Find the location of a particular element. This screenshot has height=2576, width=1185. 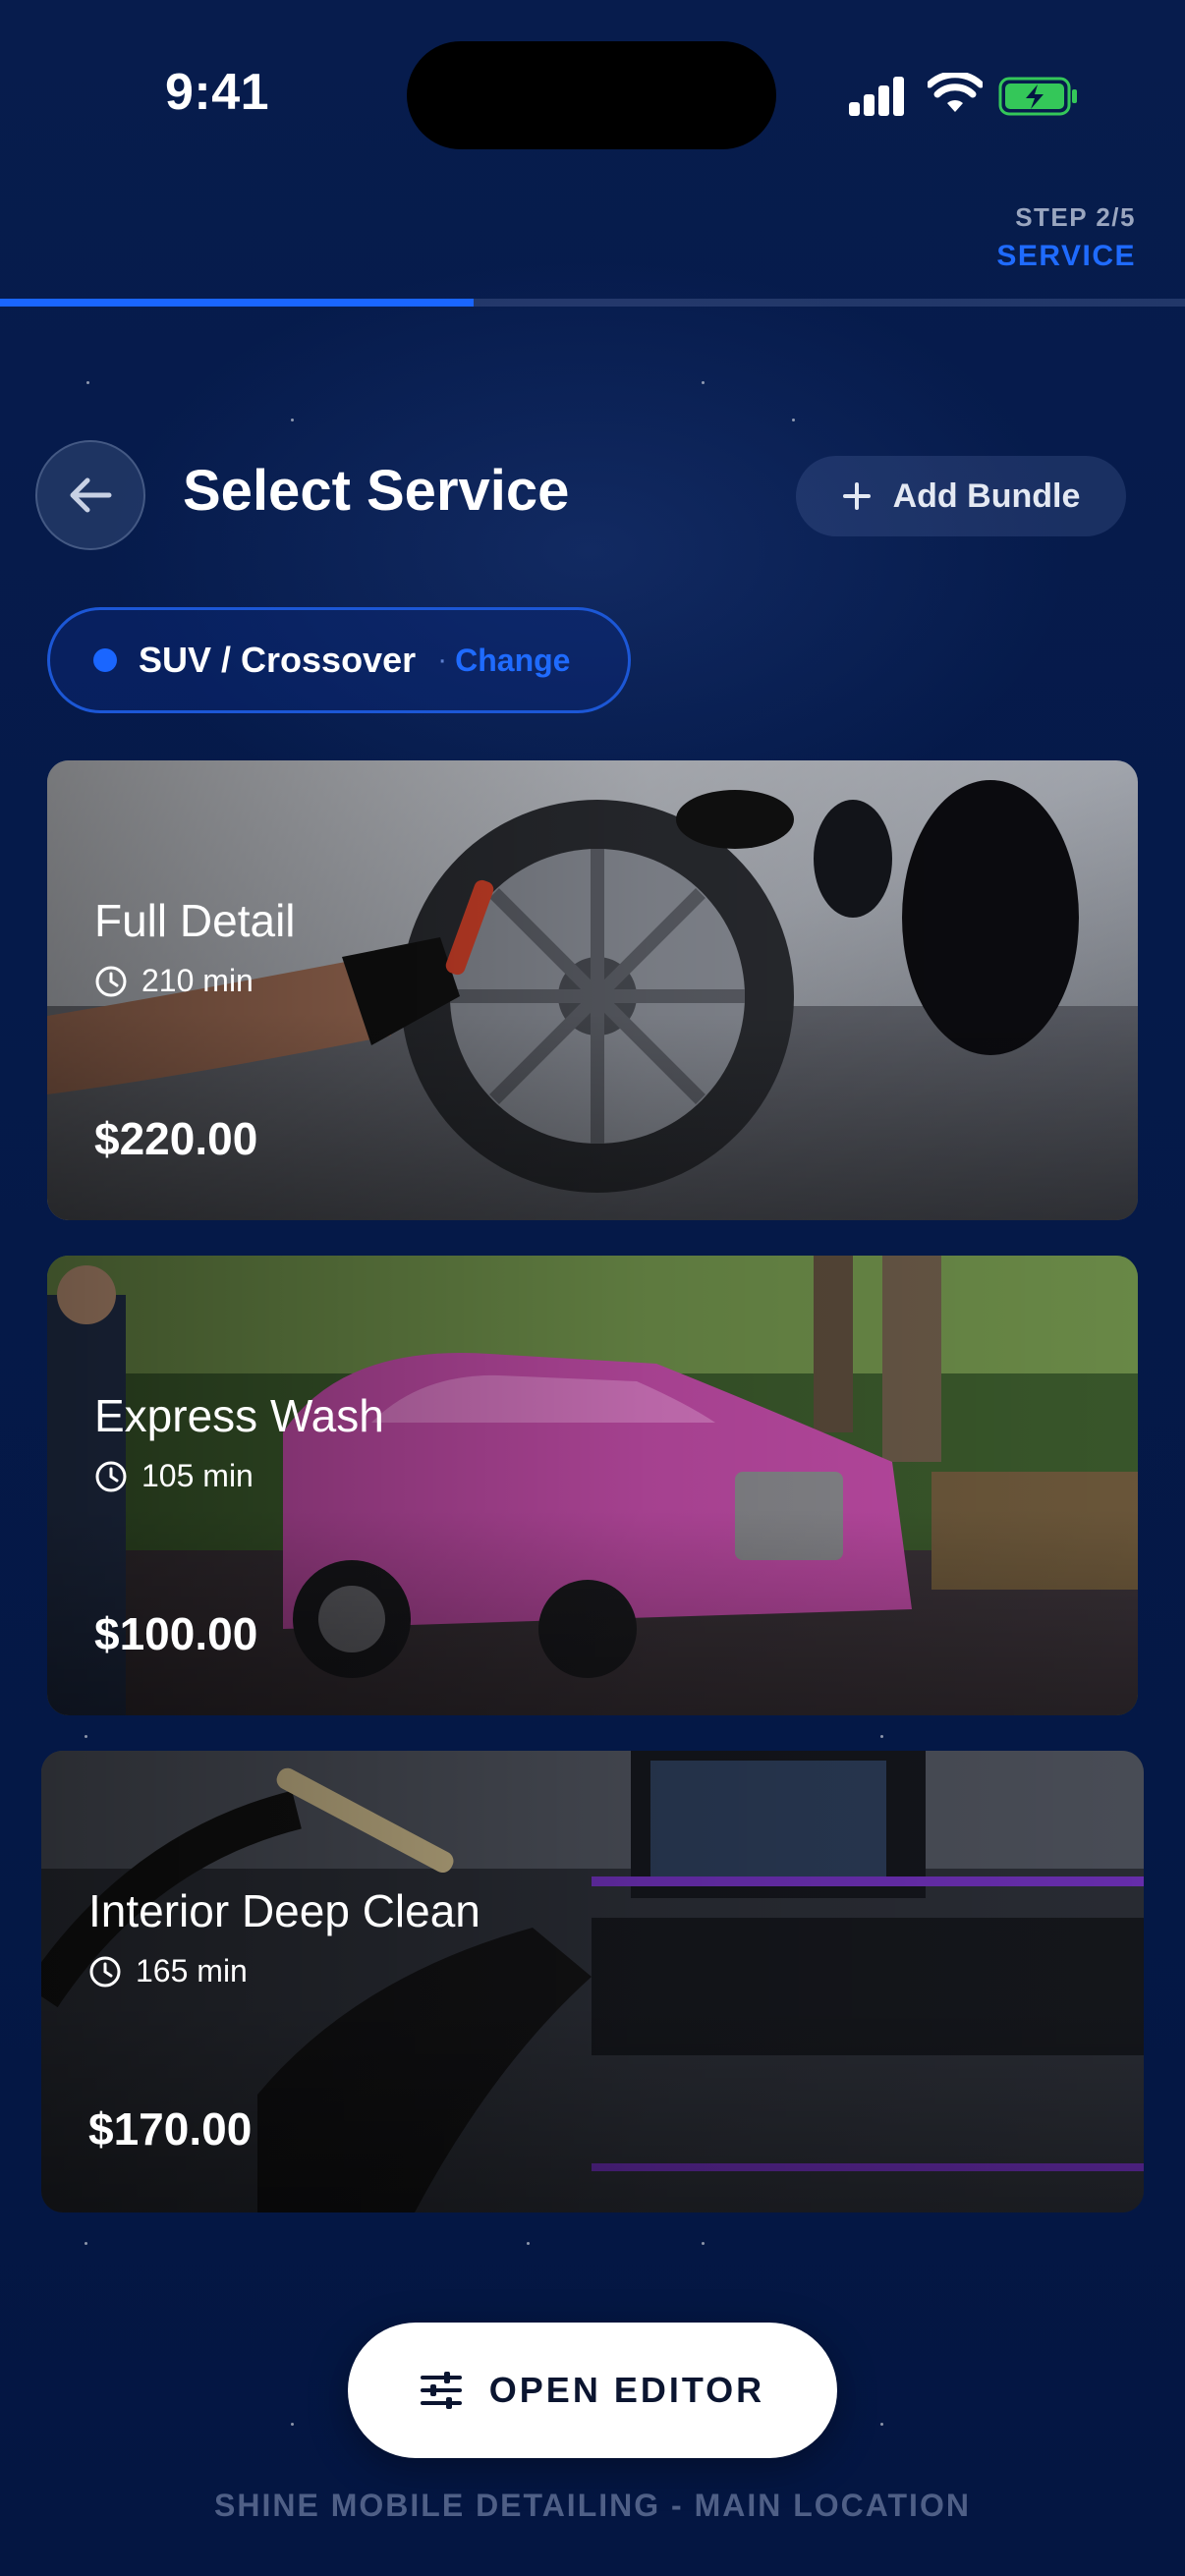

dynamic-island is located at coordinates (592, 95).